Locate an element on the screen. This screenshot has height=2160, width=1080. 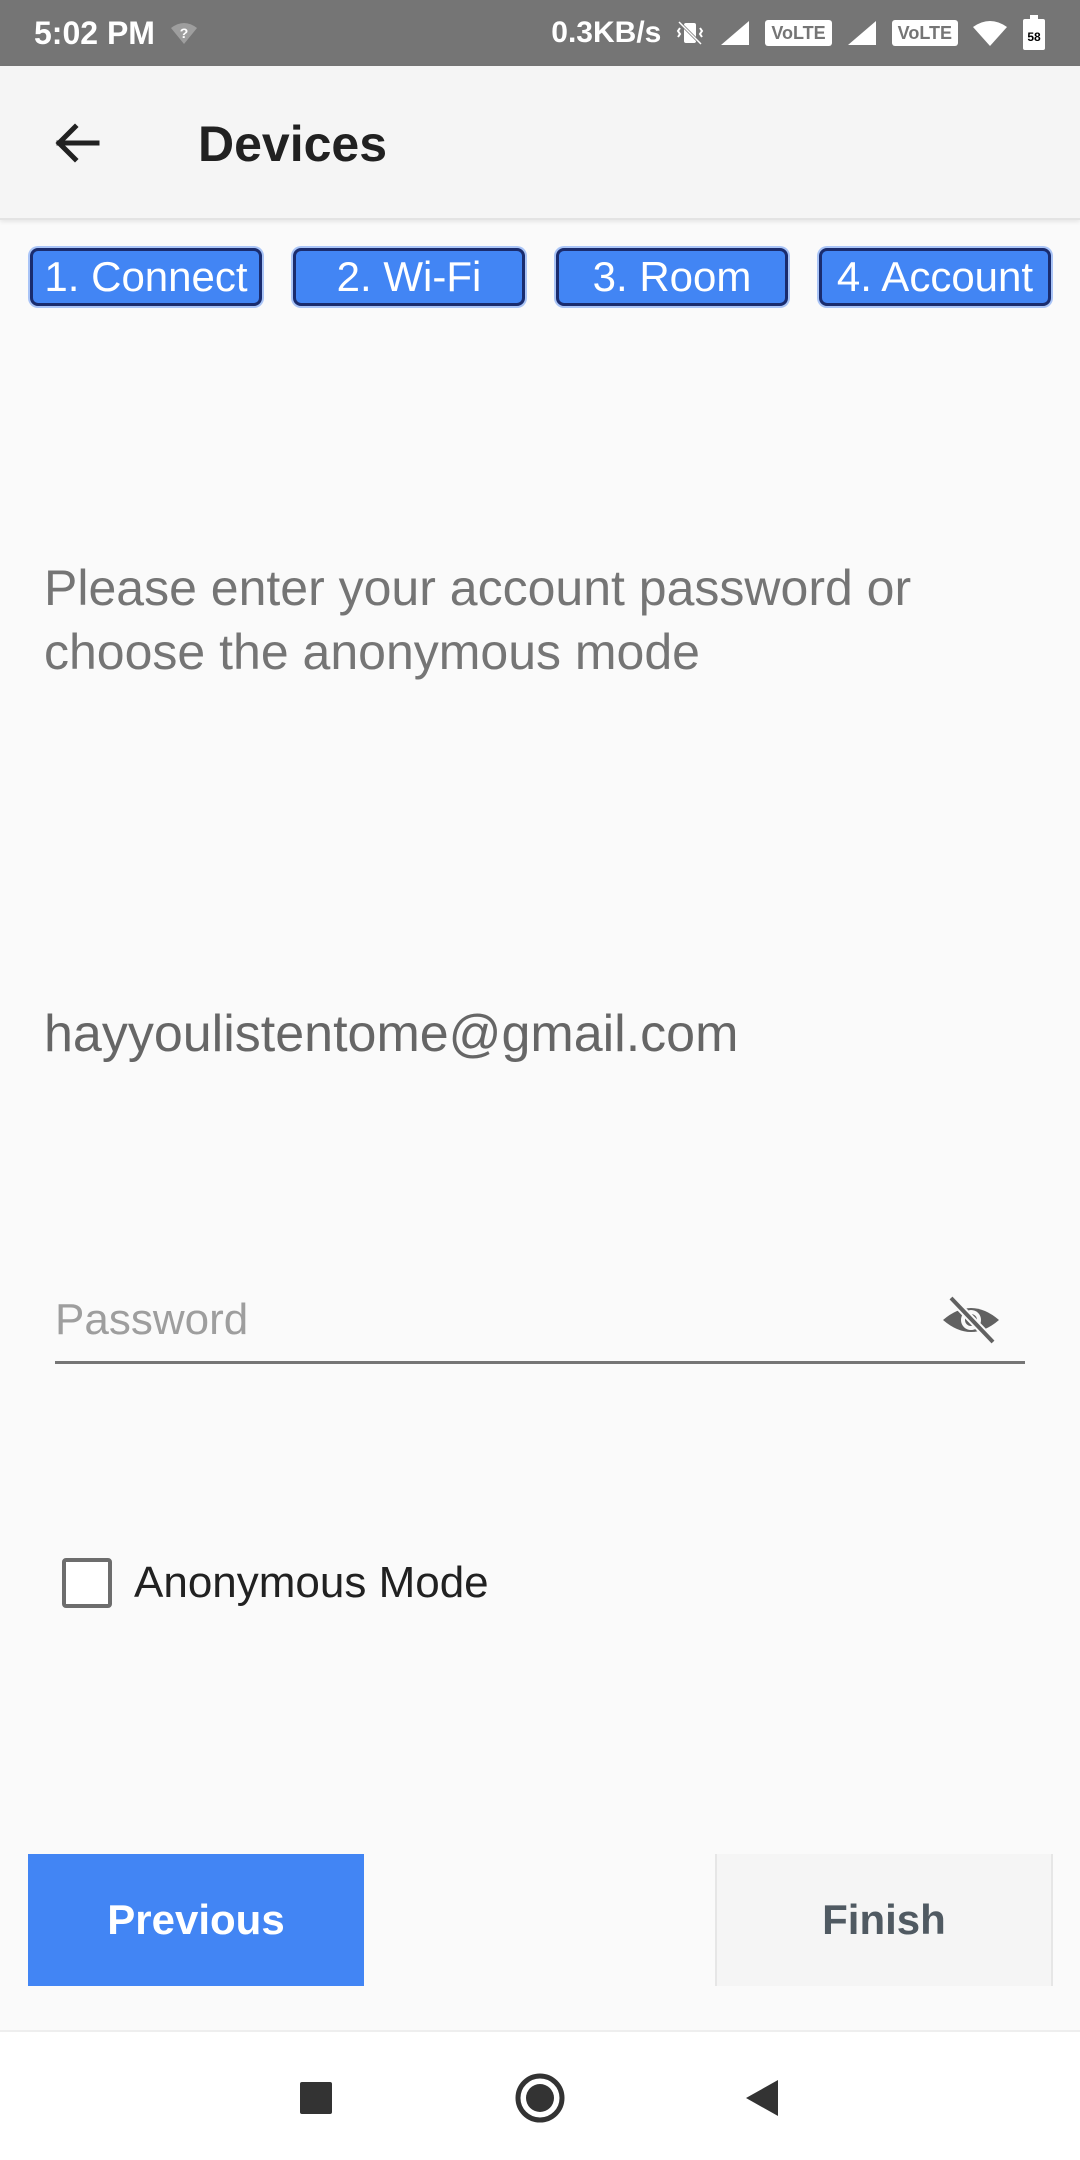
step-wifi: 2. Wi-Fi is located at coordinates (409, 277).